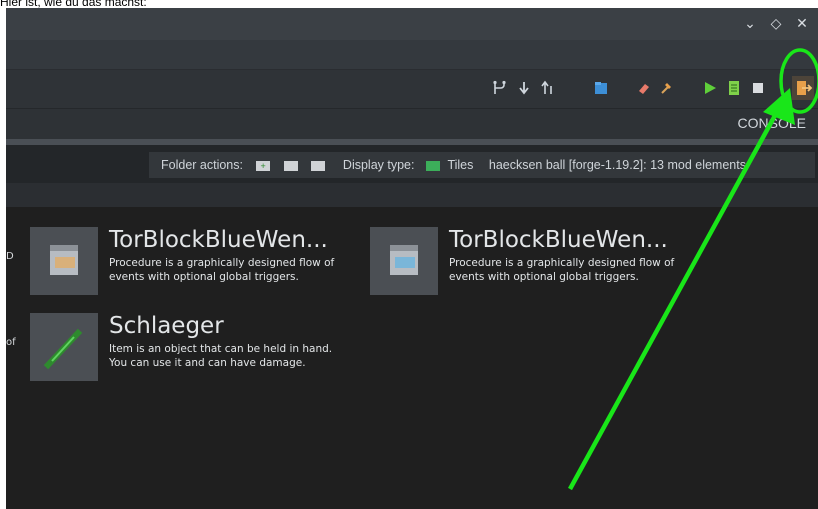  Describe the element at coordinates (644, 88) in the screenshot. I see `eraser-icon` at that location.